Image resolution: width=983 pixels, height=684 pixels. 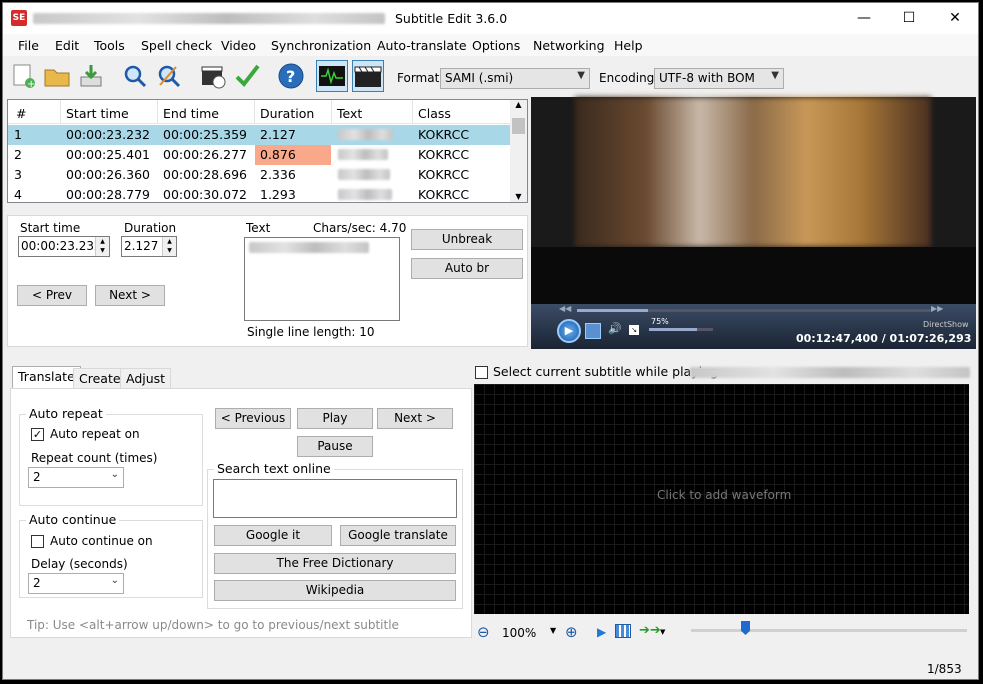 What do you see at coordinates (434, 113) in the screenshot?
I see `col-class: Class` at bounding box center [434, 113].